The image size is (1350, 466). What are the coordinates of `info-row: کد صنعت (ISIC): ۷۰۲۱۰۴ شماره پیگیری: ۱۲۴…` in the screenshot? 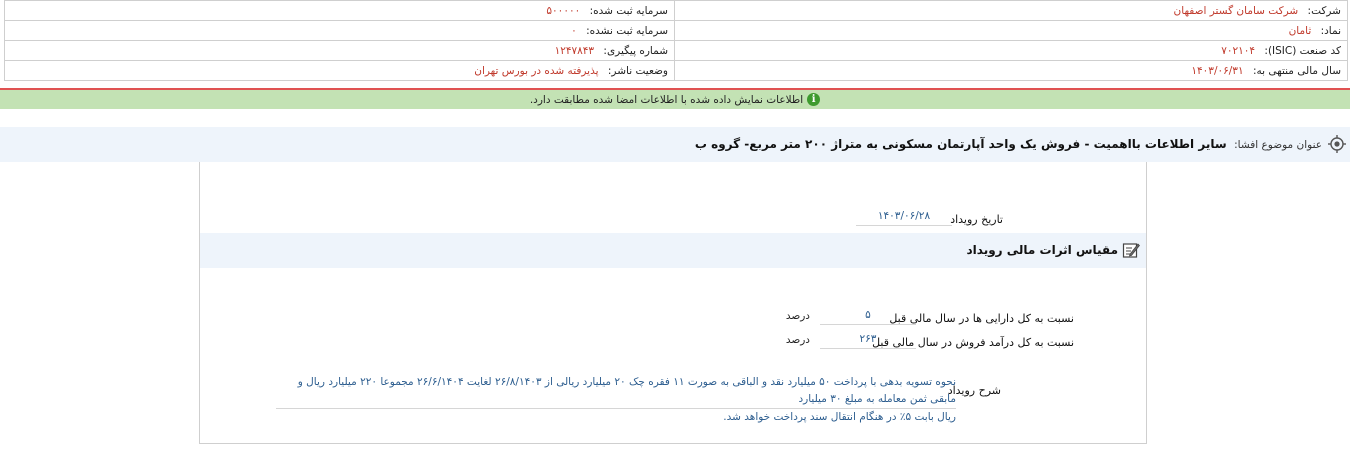 It's located at (676, 50).